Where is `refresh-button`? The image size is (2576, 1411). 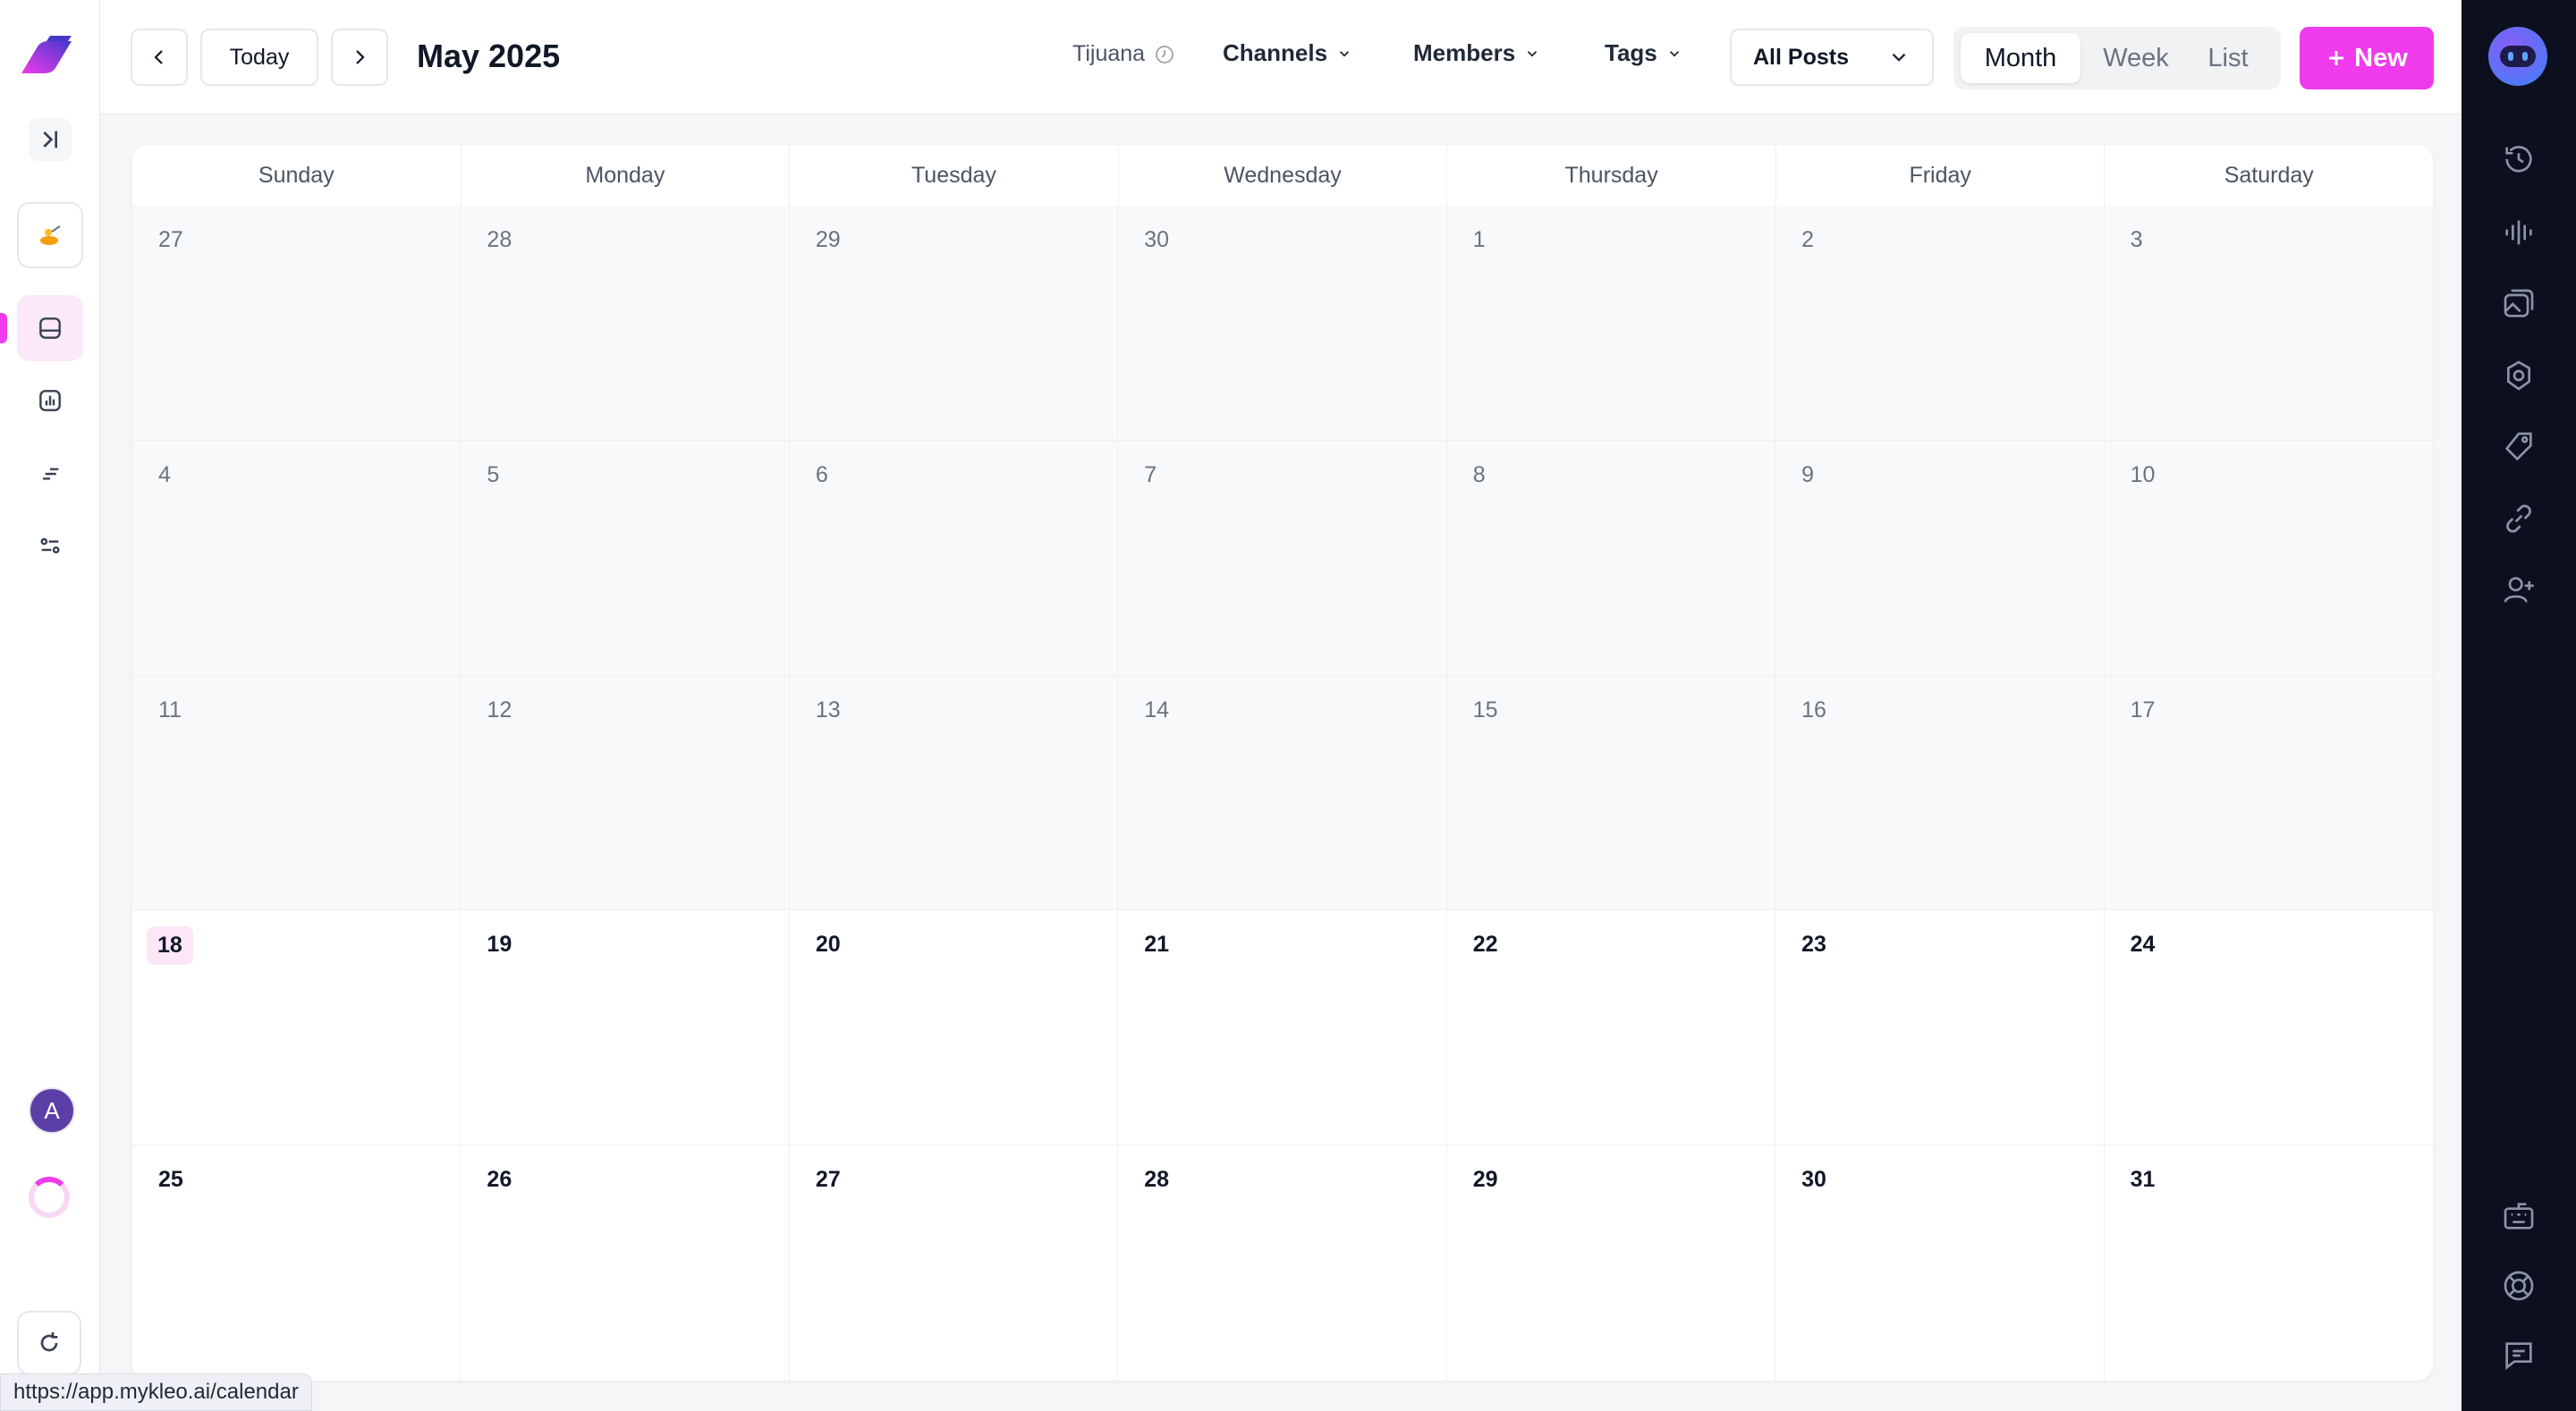 refresh-button is located at coordinates (49, 1343).